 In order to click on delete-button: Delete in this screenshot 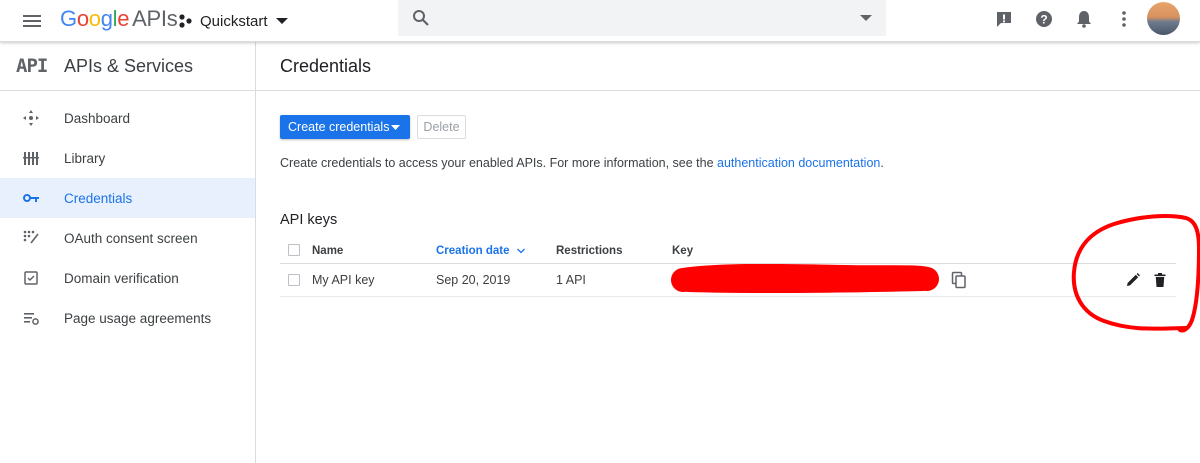, I will do `click(441, 127)`.